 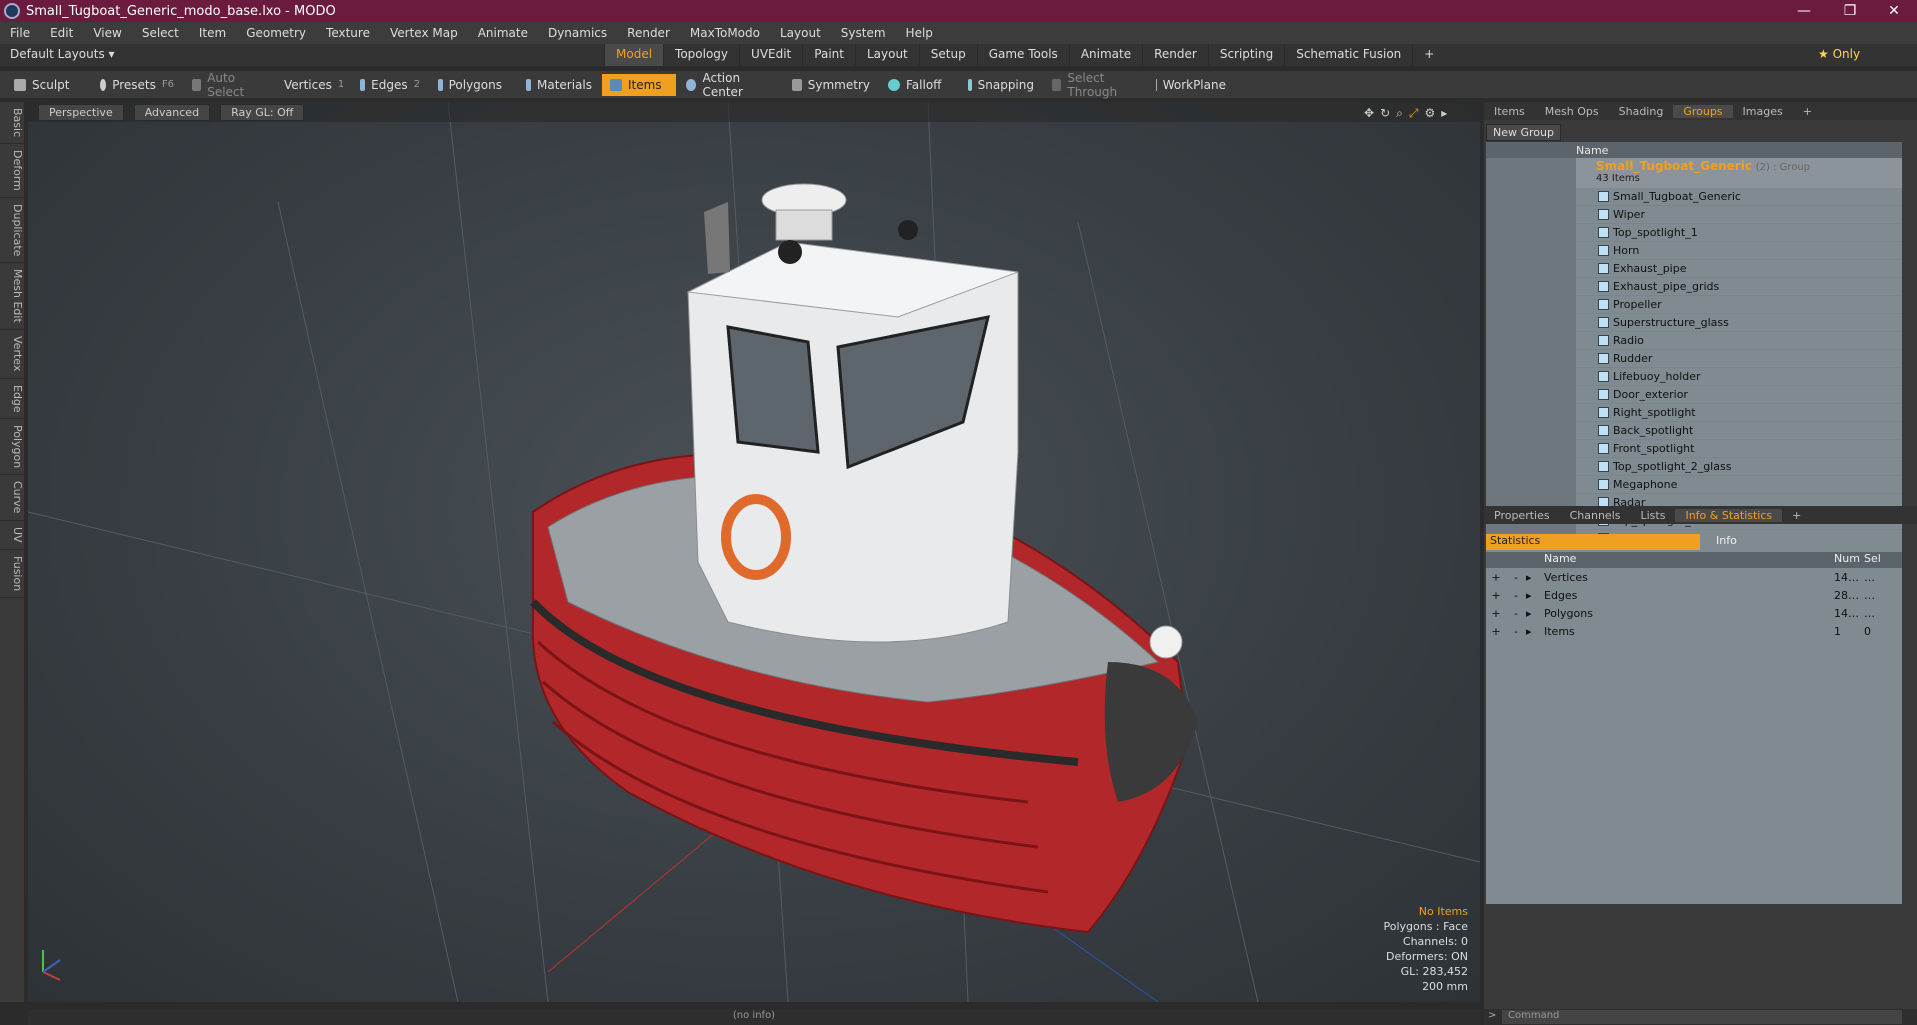 What do you see at coordinates (1703, 111) in the screenshot?
I see `panel-tab-groups: Groups` at bounding box center [1703, 111].